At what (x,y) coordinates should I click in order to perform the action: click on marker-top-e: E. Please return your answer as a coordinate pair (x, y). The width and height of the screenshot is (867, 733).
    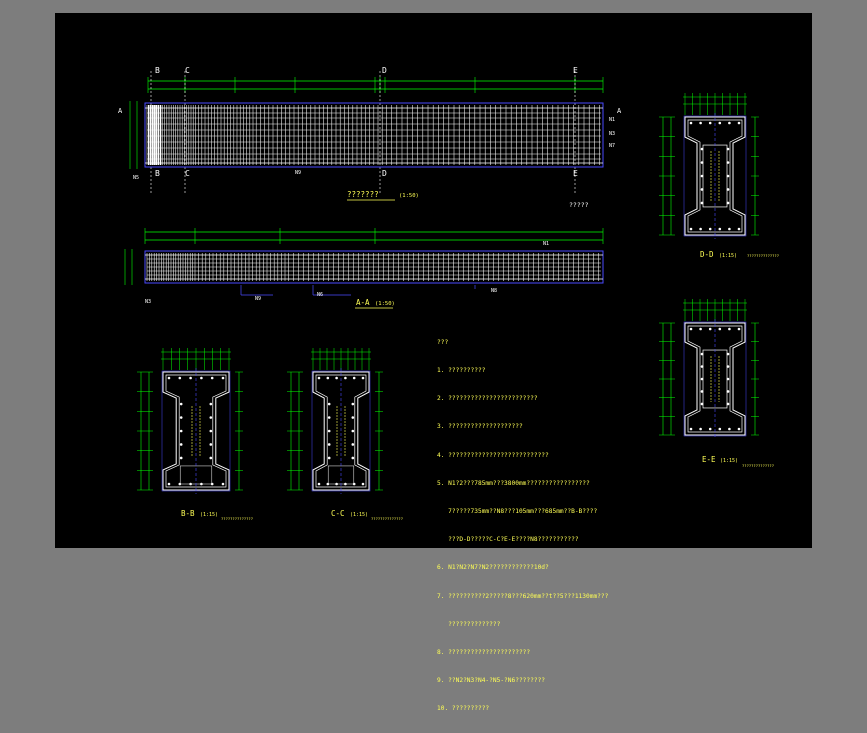
    Looking at the image, I should click on (575, 70).